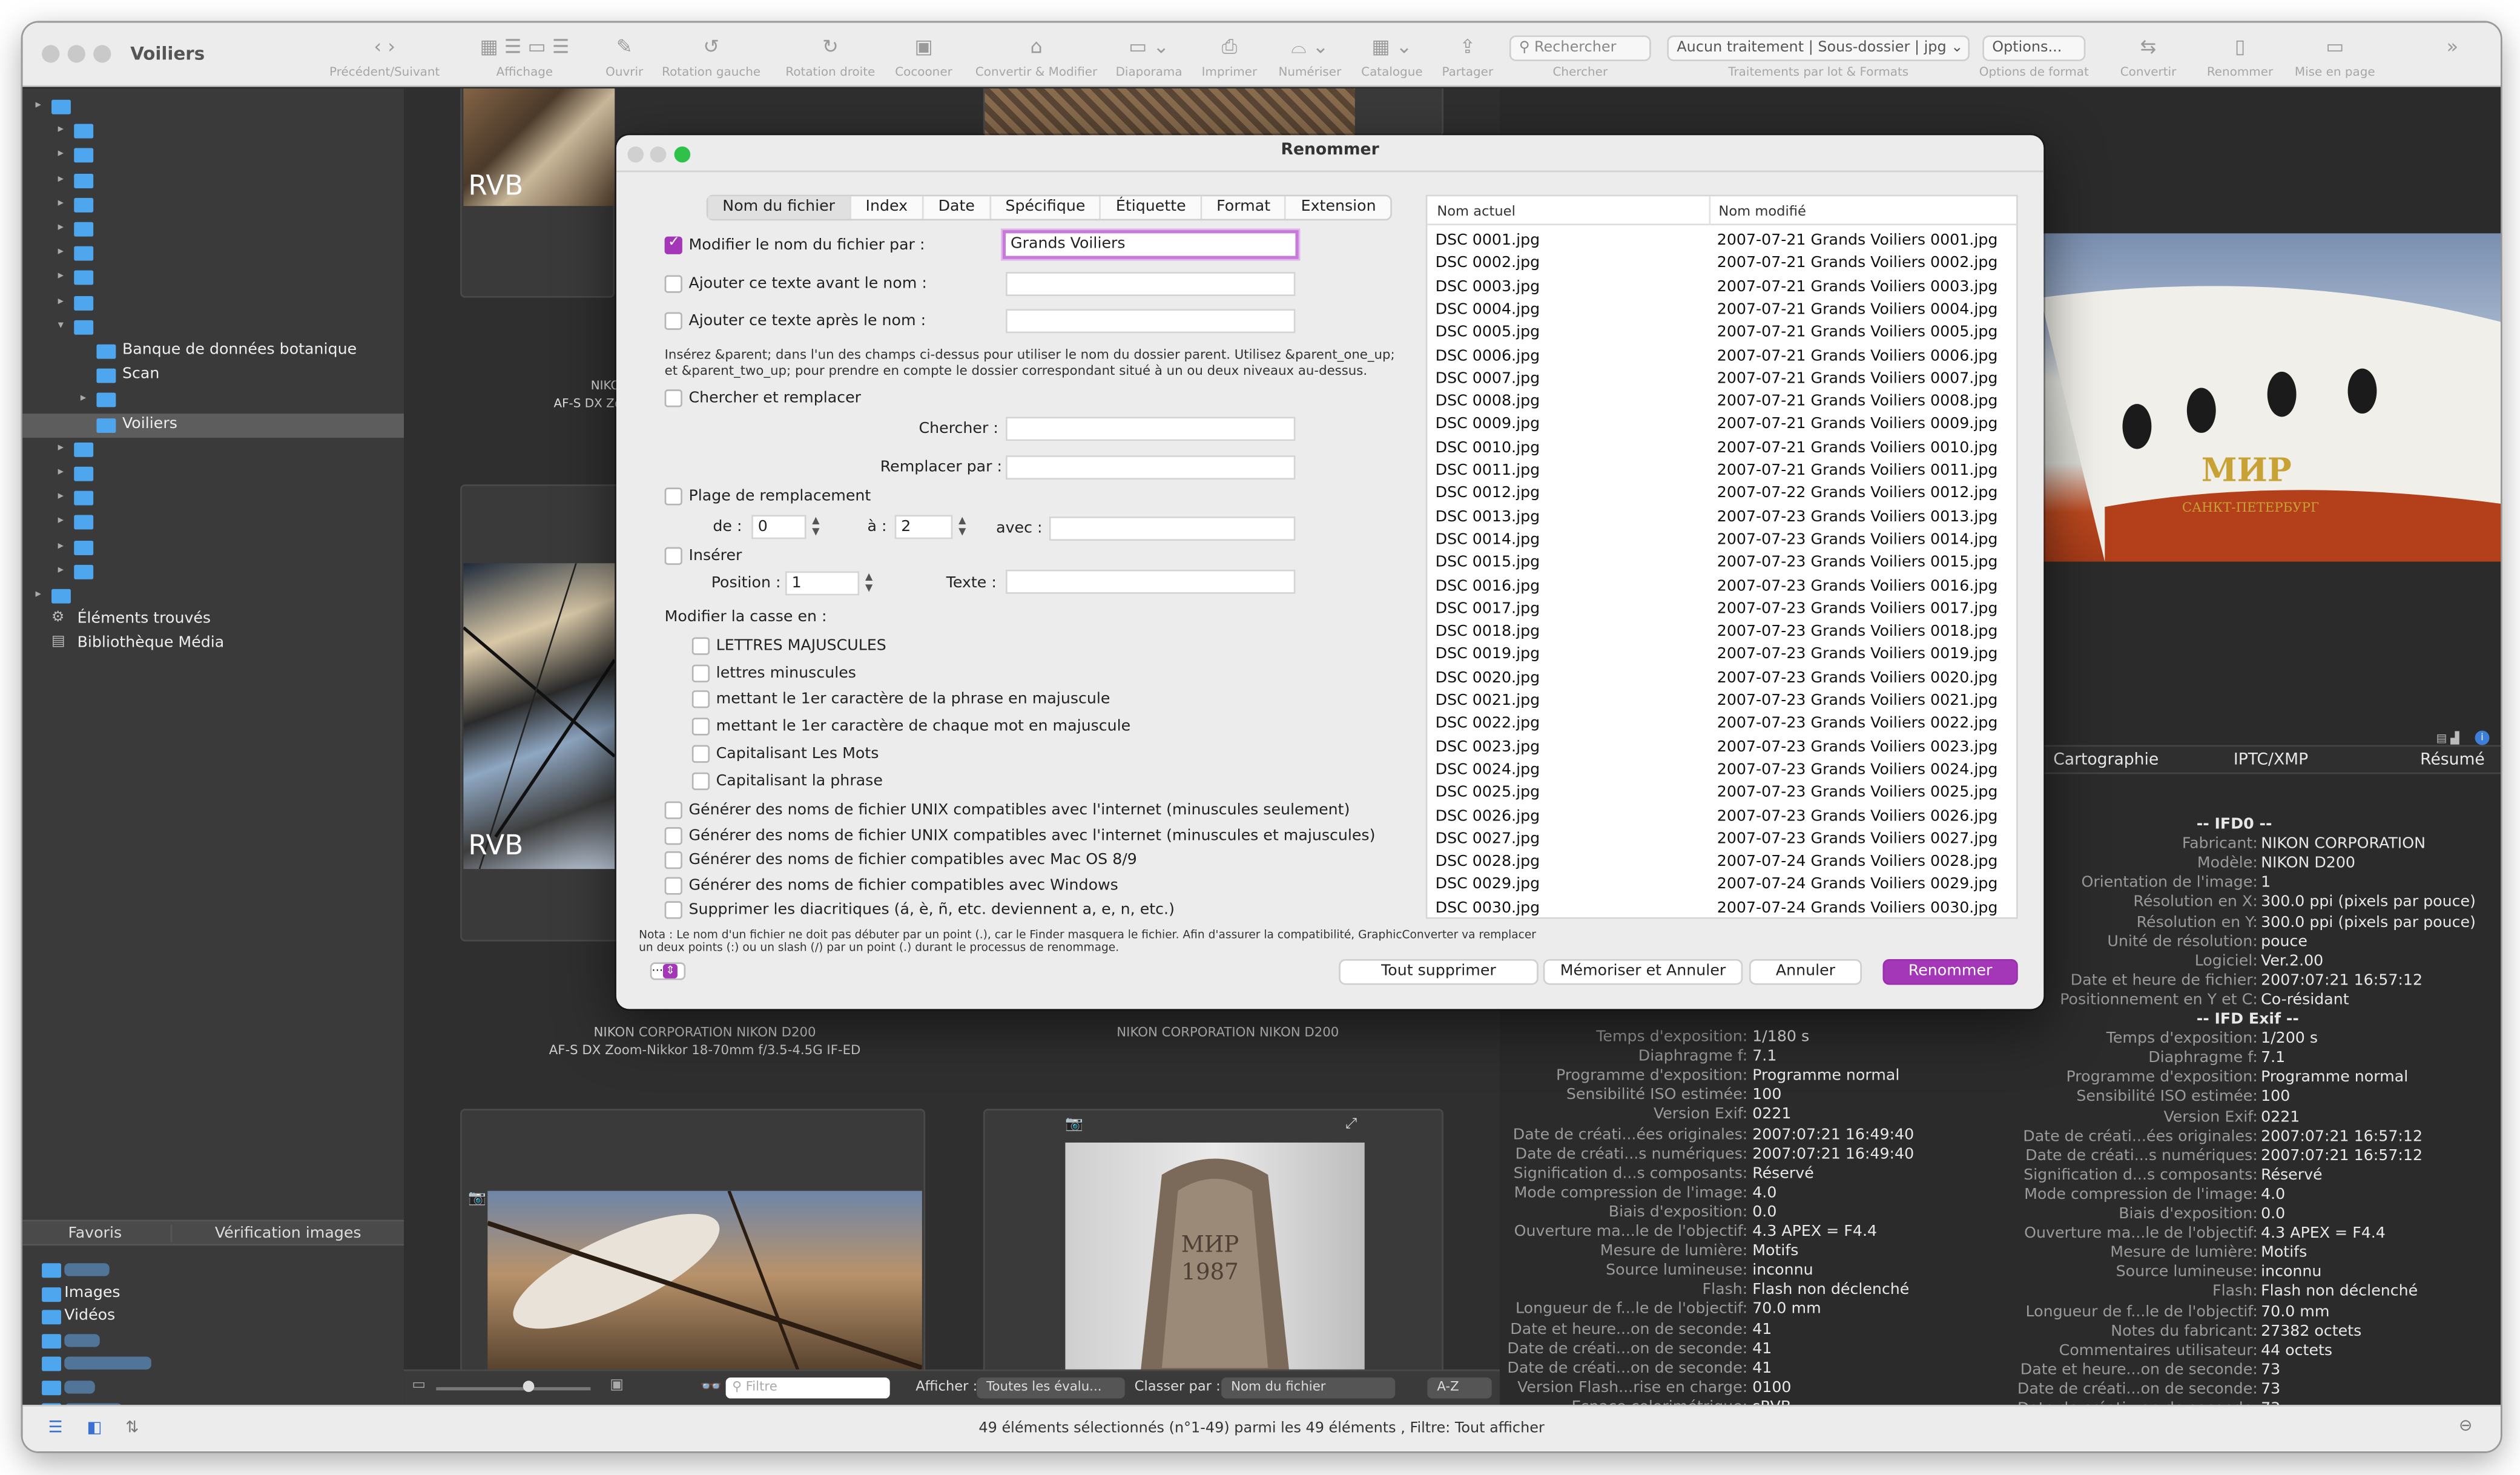 The image size is (2520, 1475). What do you see at coordinates (1151, 207) in the screenshot?
I see `tab-etiquette: Étiquette` at bounding box center [1151, 207].